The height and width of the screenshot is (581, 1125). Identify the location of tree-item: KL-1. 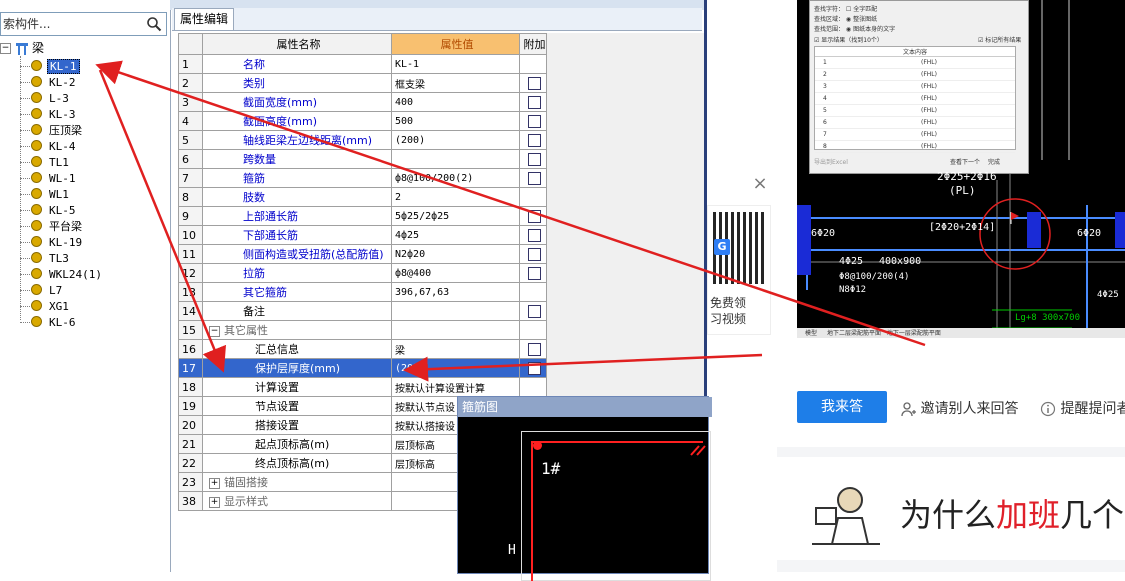
(55, 66).